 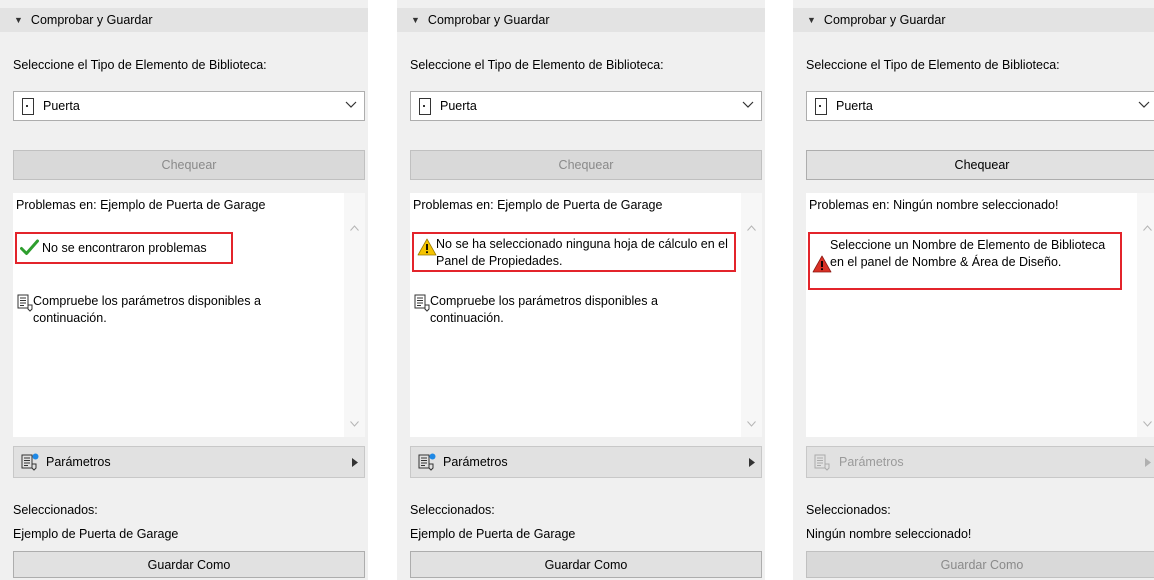 What do you see at coordinates (29, 247) in the screenshot?
I see `check-icon` at bounding box center [29, 247].